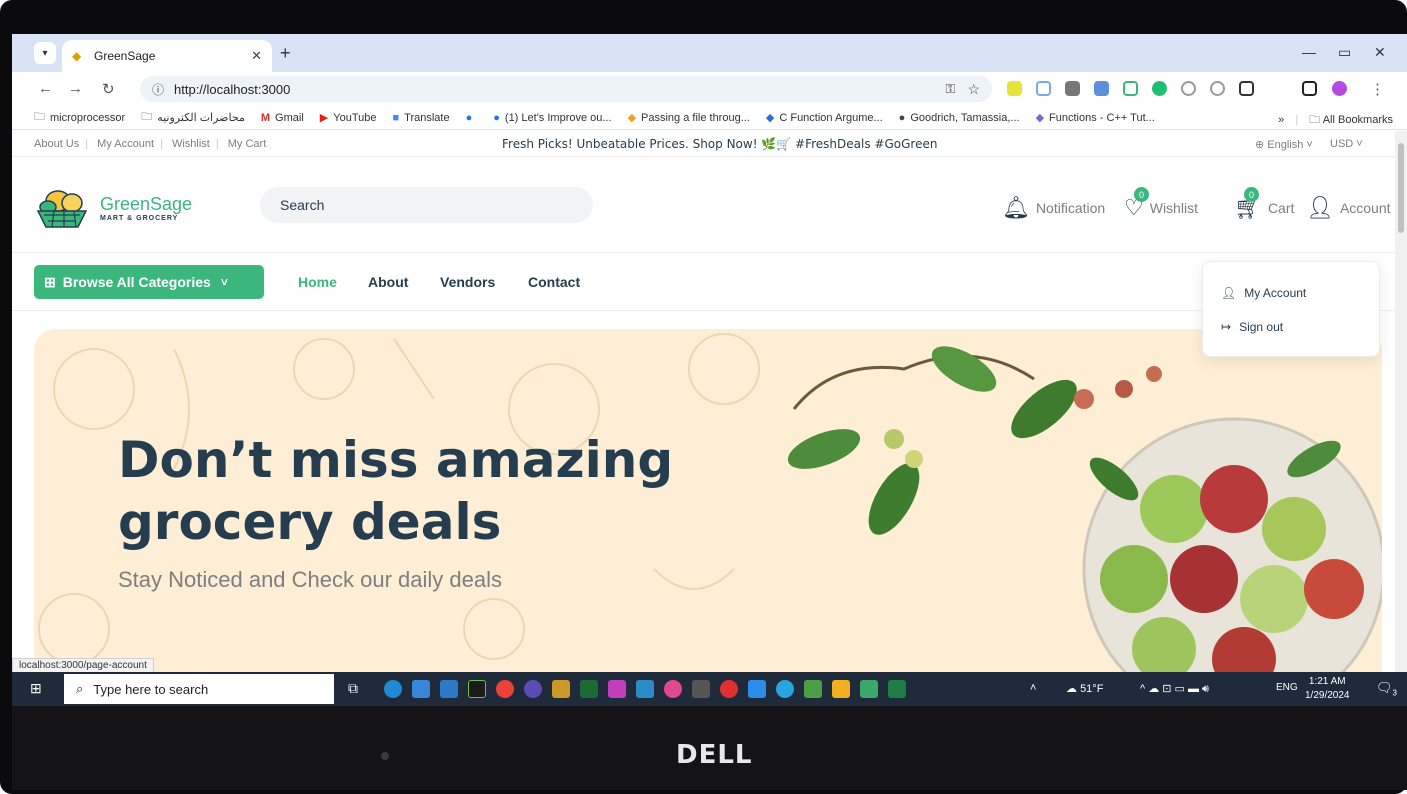  I want to click on telegram-icon, so click(785, 689).